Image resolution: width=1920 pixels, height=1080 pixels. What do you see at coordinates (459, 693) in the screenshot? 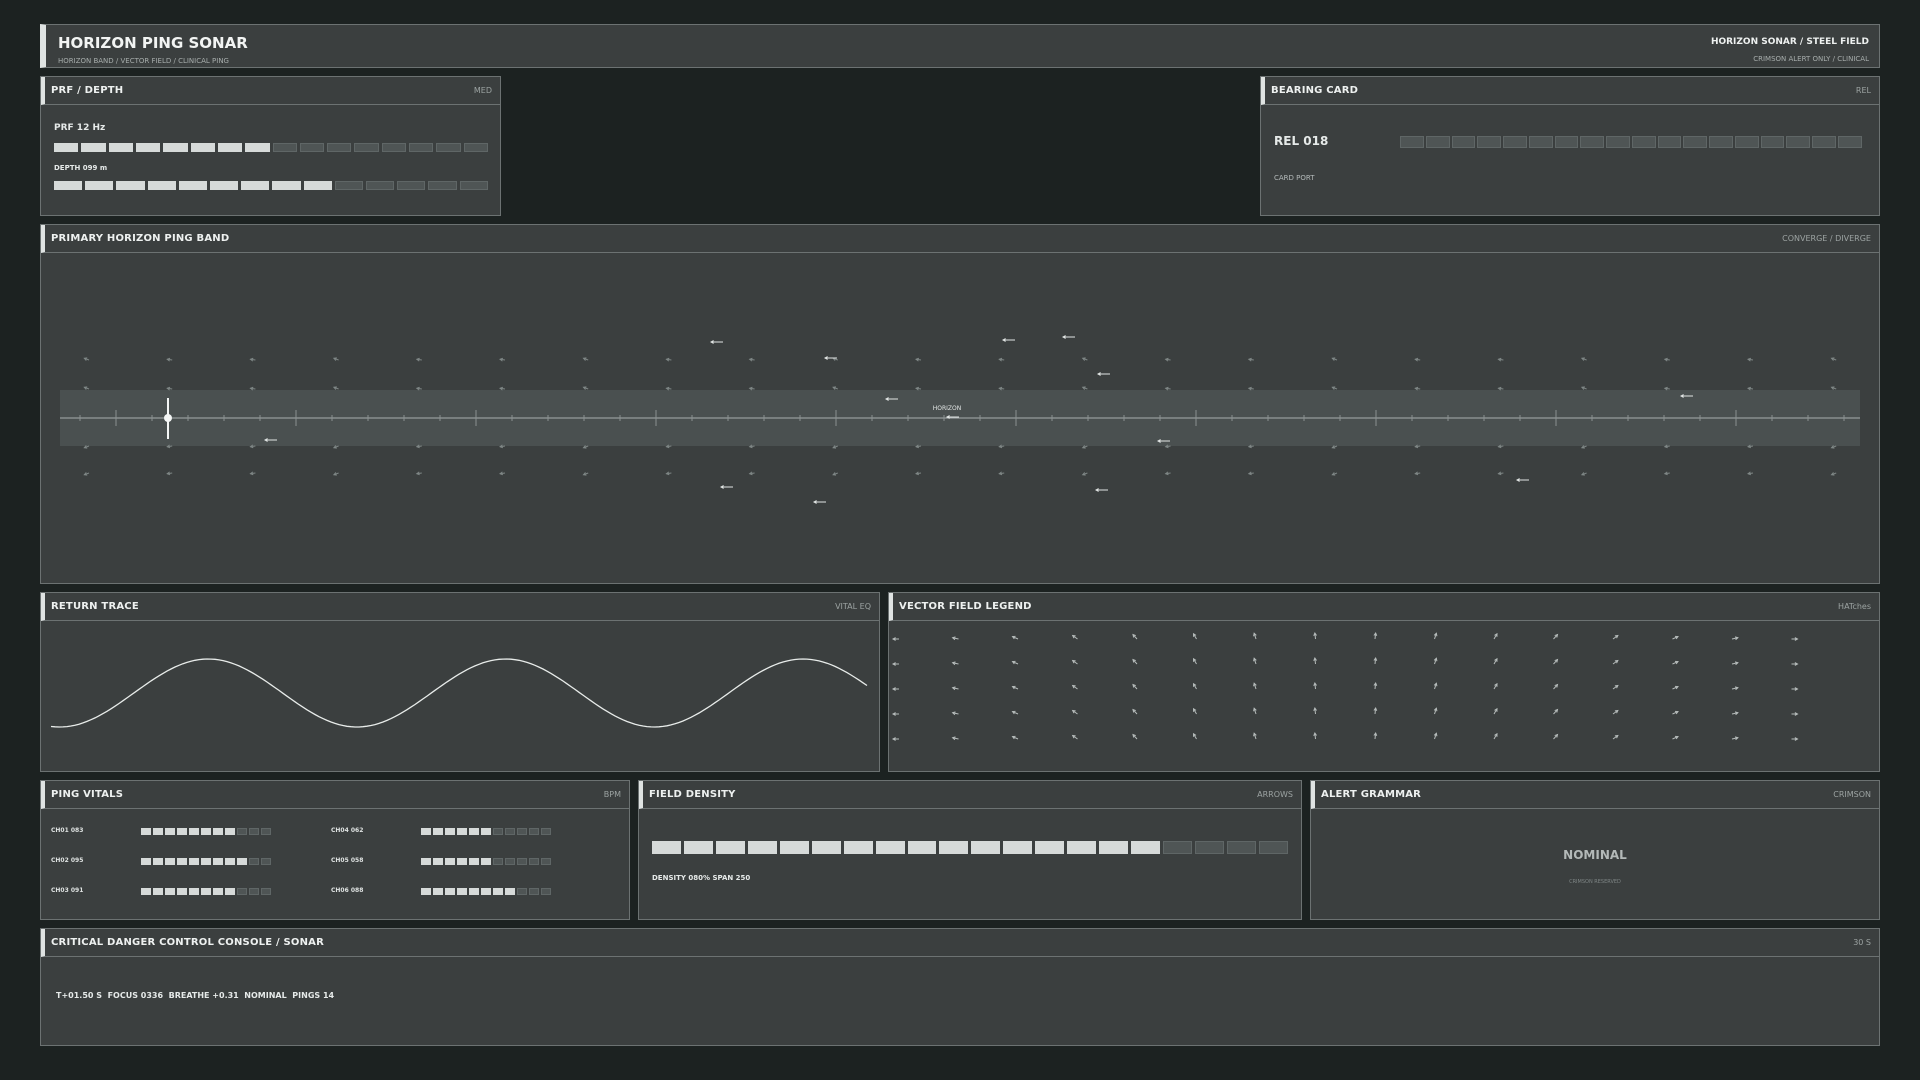
I see `return-trace-plot` at bounding box center [459, 693].